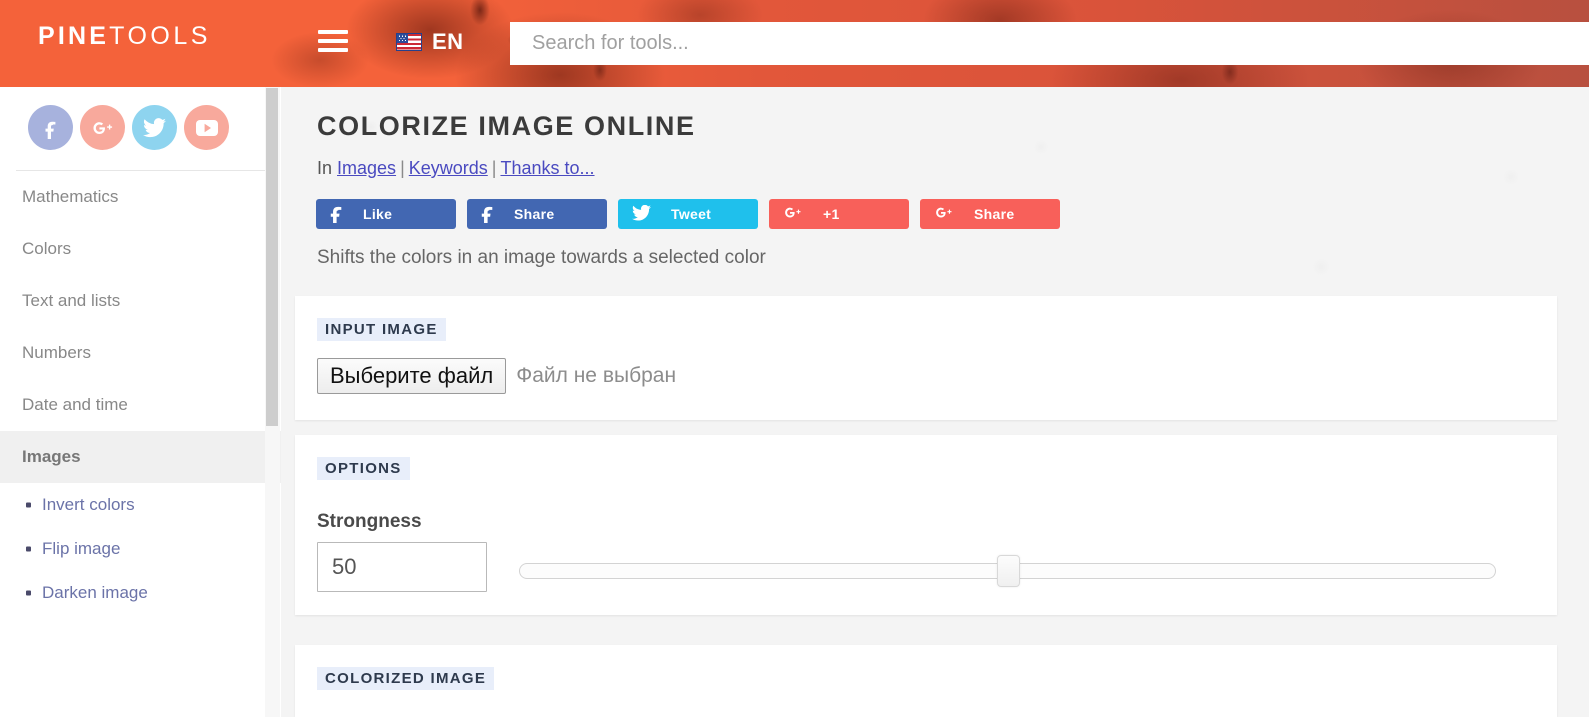 This screenshot has height=717, width=1589. What do you see at coordinates (363, 468) in the screenshot?
I see `options-panel-title: OPTIONS` at bounding box center [363, 468].